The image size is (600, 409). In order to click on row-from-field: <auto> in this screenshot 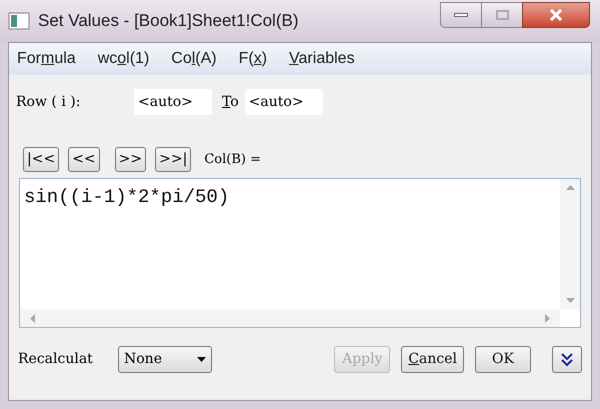, I will do `click(173, 102)`.